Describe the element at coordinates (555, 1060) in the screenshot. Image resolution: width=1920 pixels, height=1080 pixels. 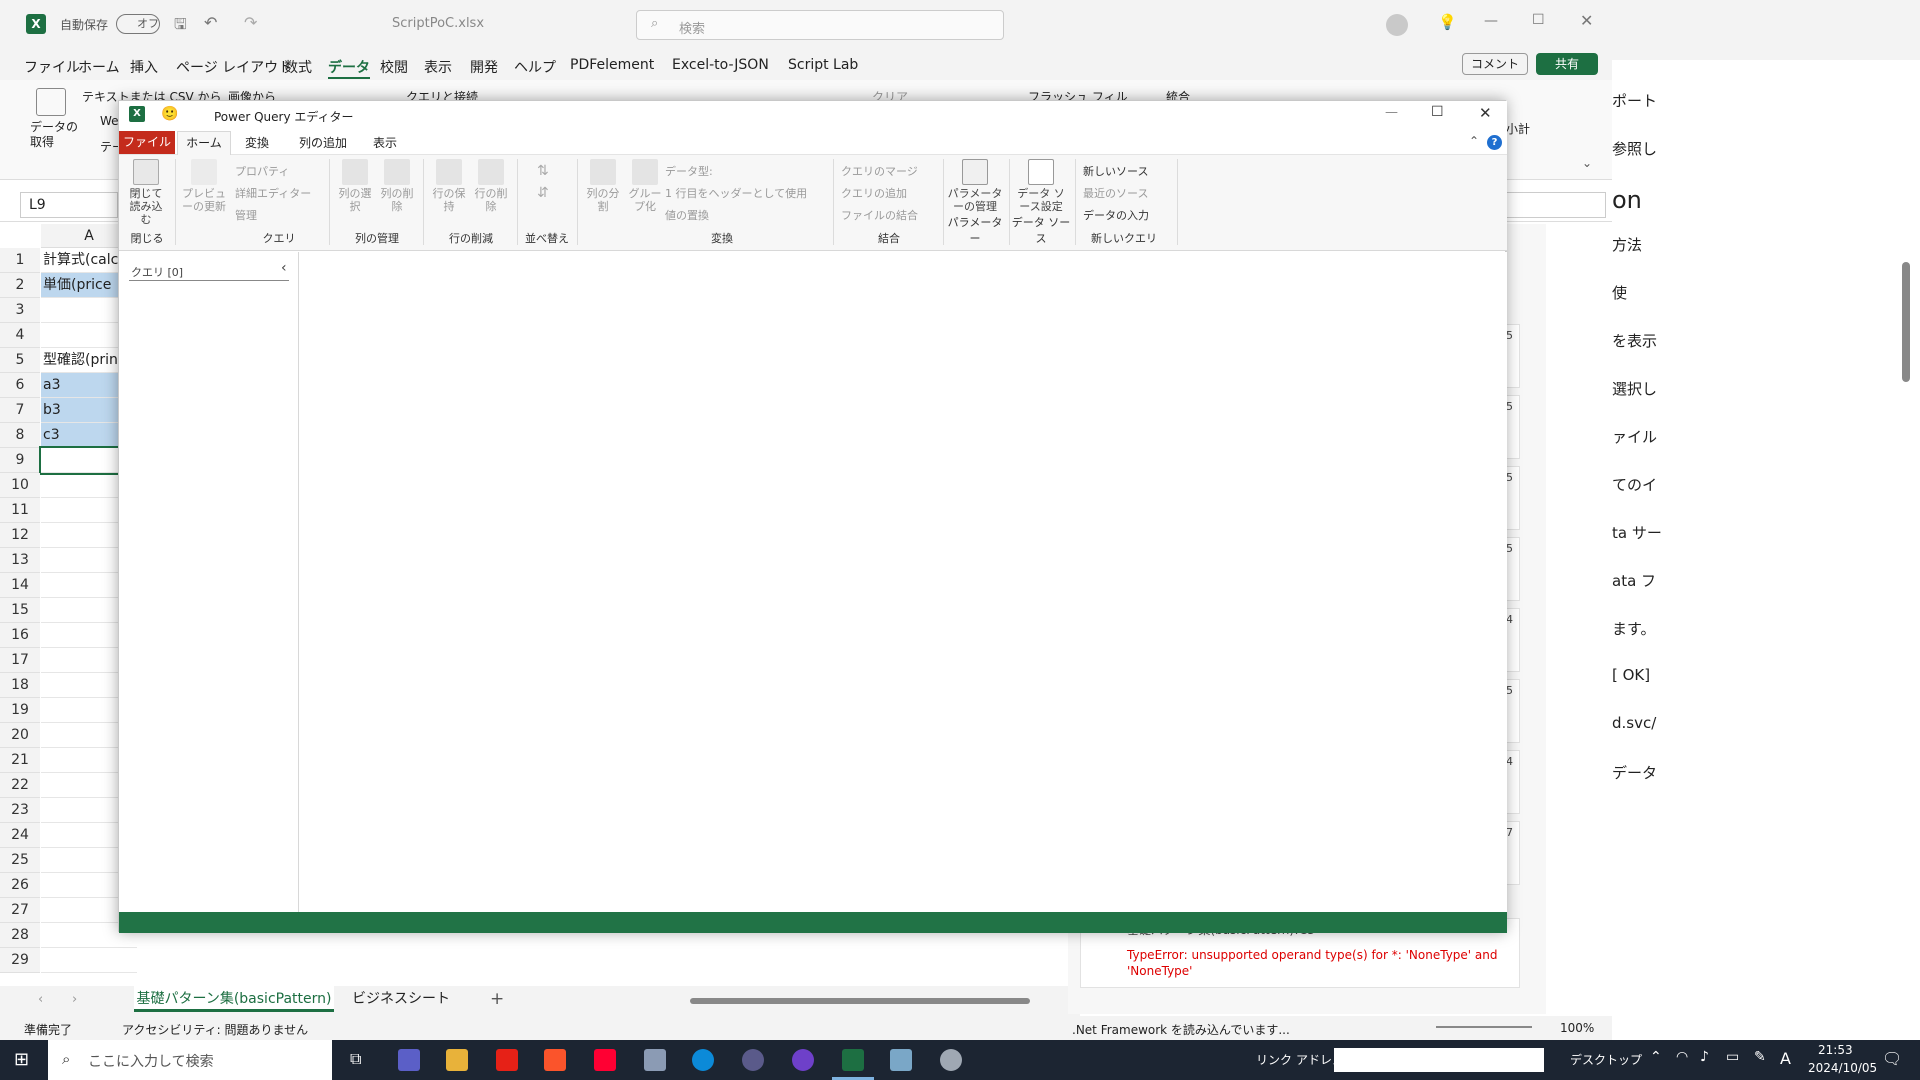
I see `brave-browser-icon` at that location.